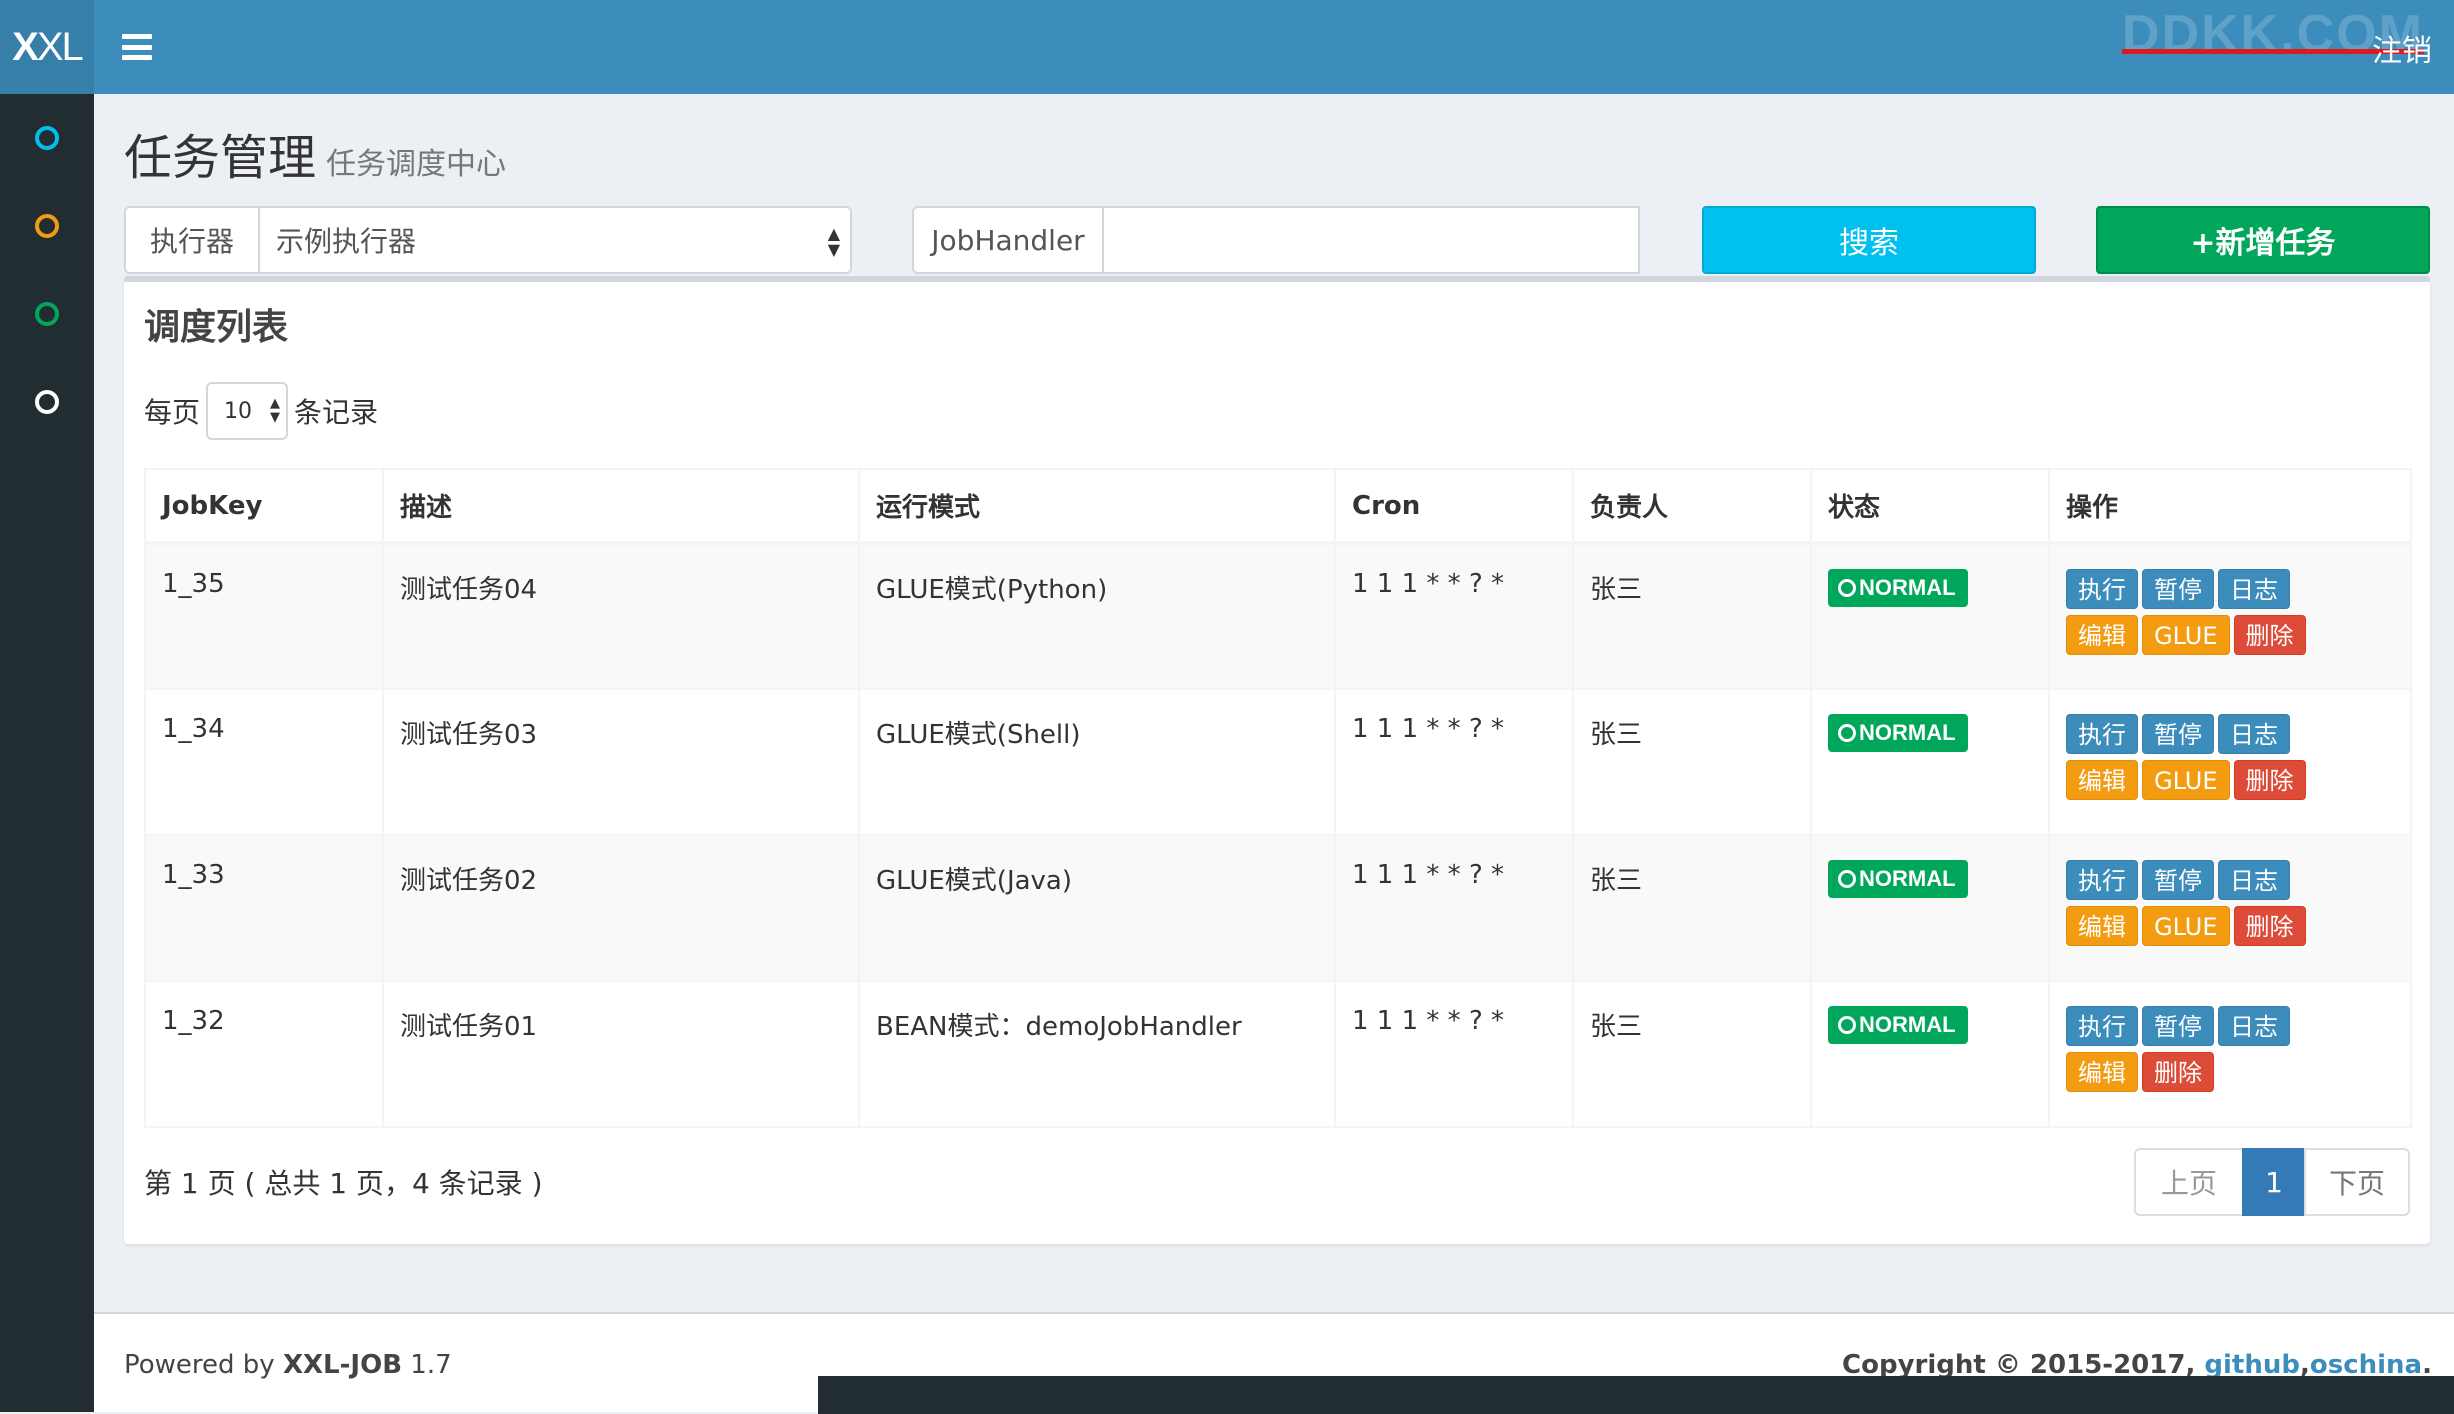 The height and width of the screenshot is (1414, 2454). Describe the element at coordinates (25, 46) in the screenshot. I see `logo-bold: X` at that location.